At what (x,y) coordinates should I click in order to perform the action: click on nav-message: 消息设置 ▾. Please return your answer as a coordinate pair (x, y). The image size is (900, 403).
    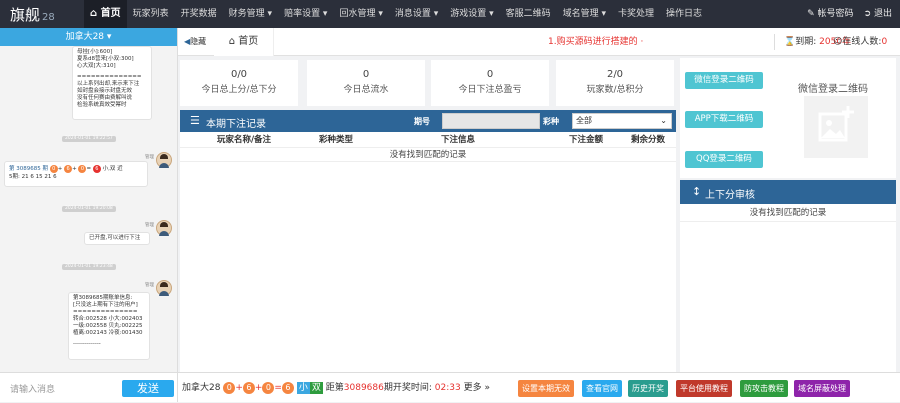
    Looking at the image, I should click on (416, 14).